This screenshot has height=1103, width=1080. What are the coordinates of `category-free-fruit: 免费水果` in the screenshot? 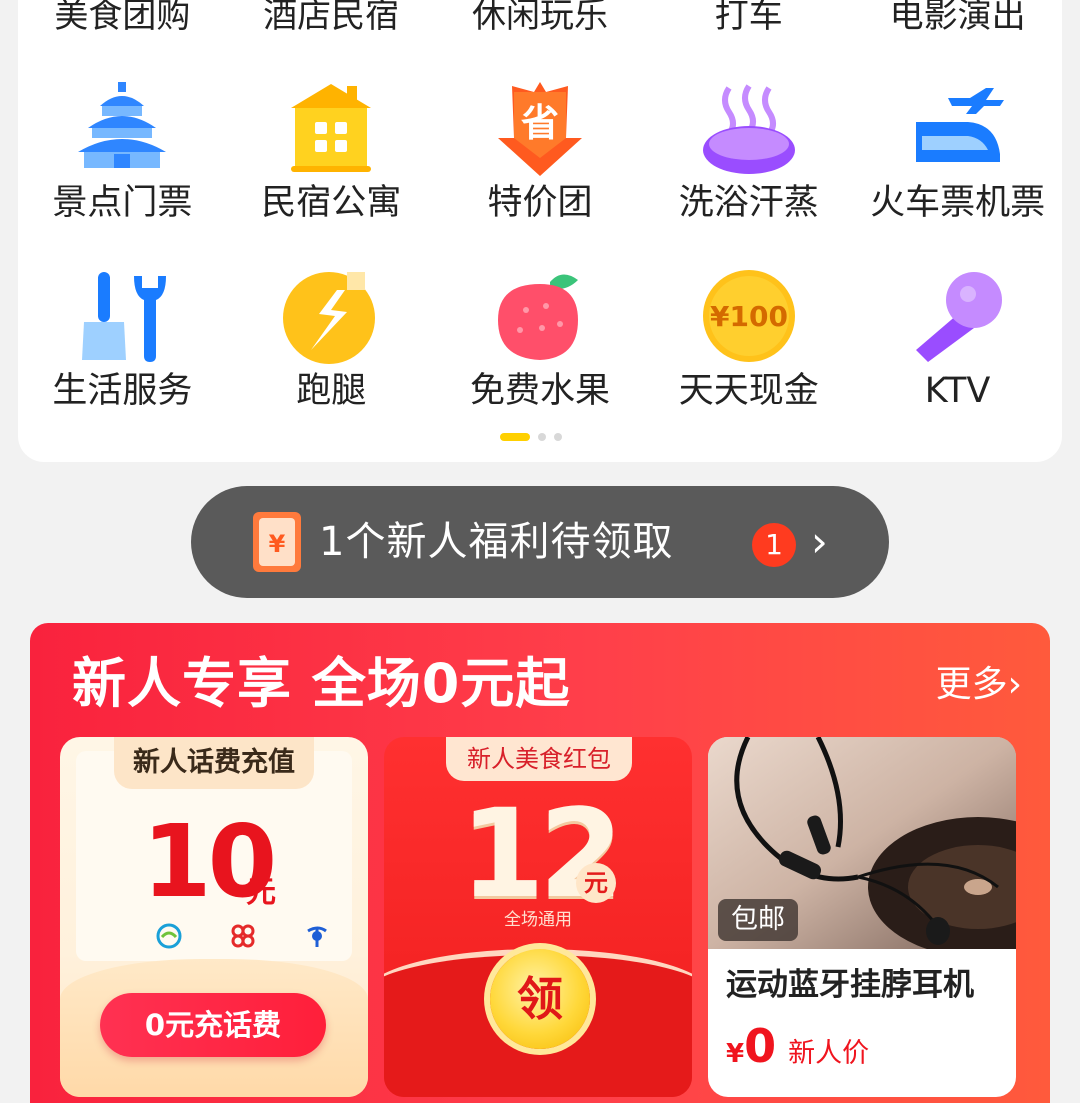 It's located at (540, 346).